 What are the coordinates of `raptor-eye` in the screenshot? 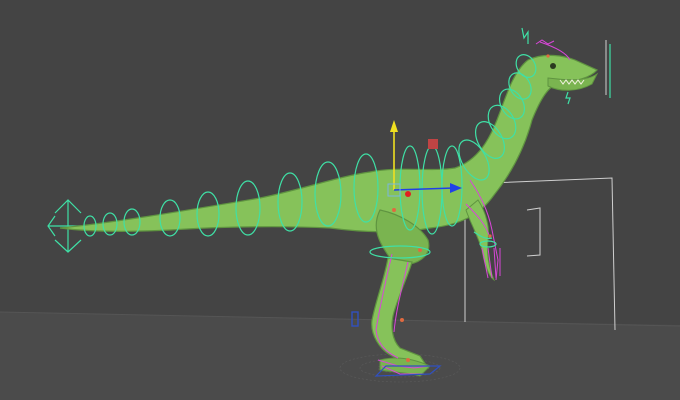 It's located at (553, 66).